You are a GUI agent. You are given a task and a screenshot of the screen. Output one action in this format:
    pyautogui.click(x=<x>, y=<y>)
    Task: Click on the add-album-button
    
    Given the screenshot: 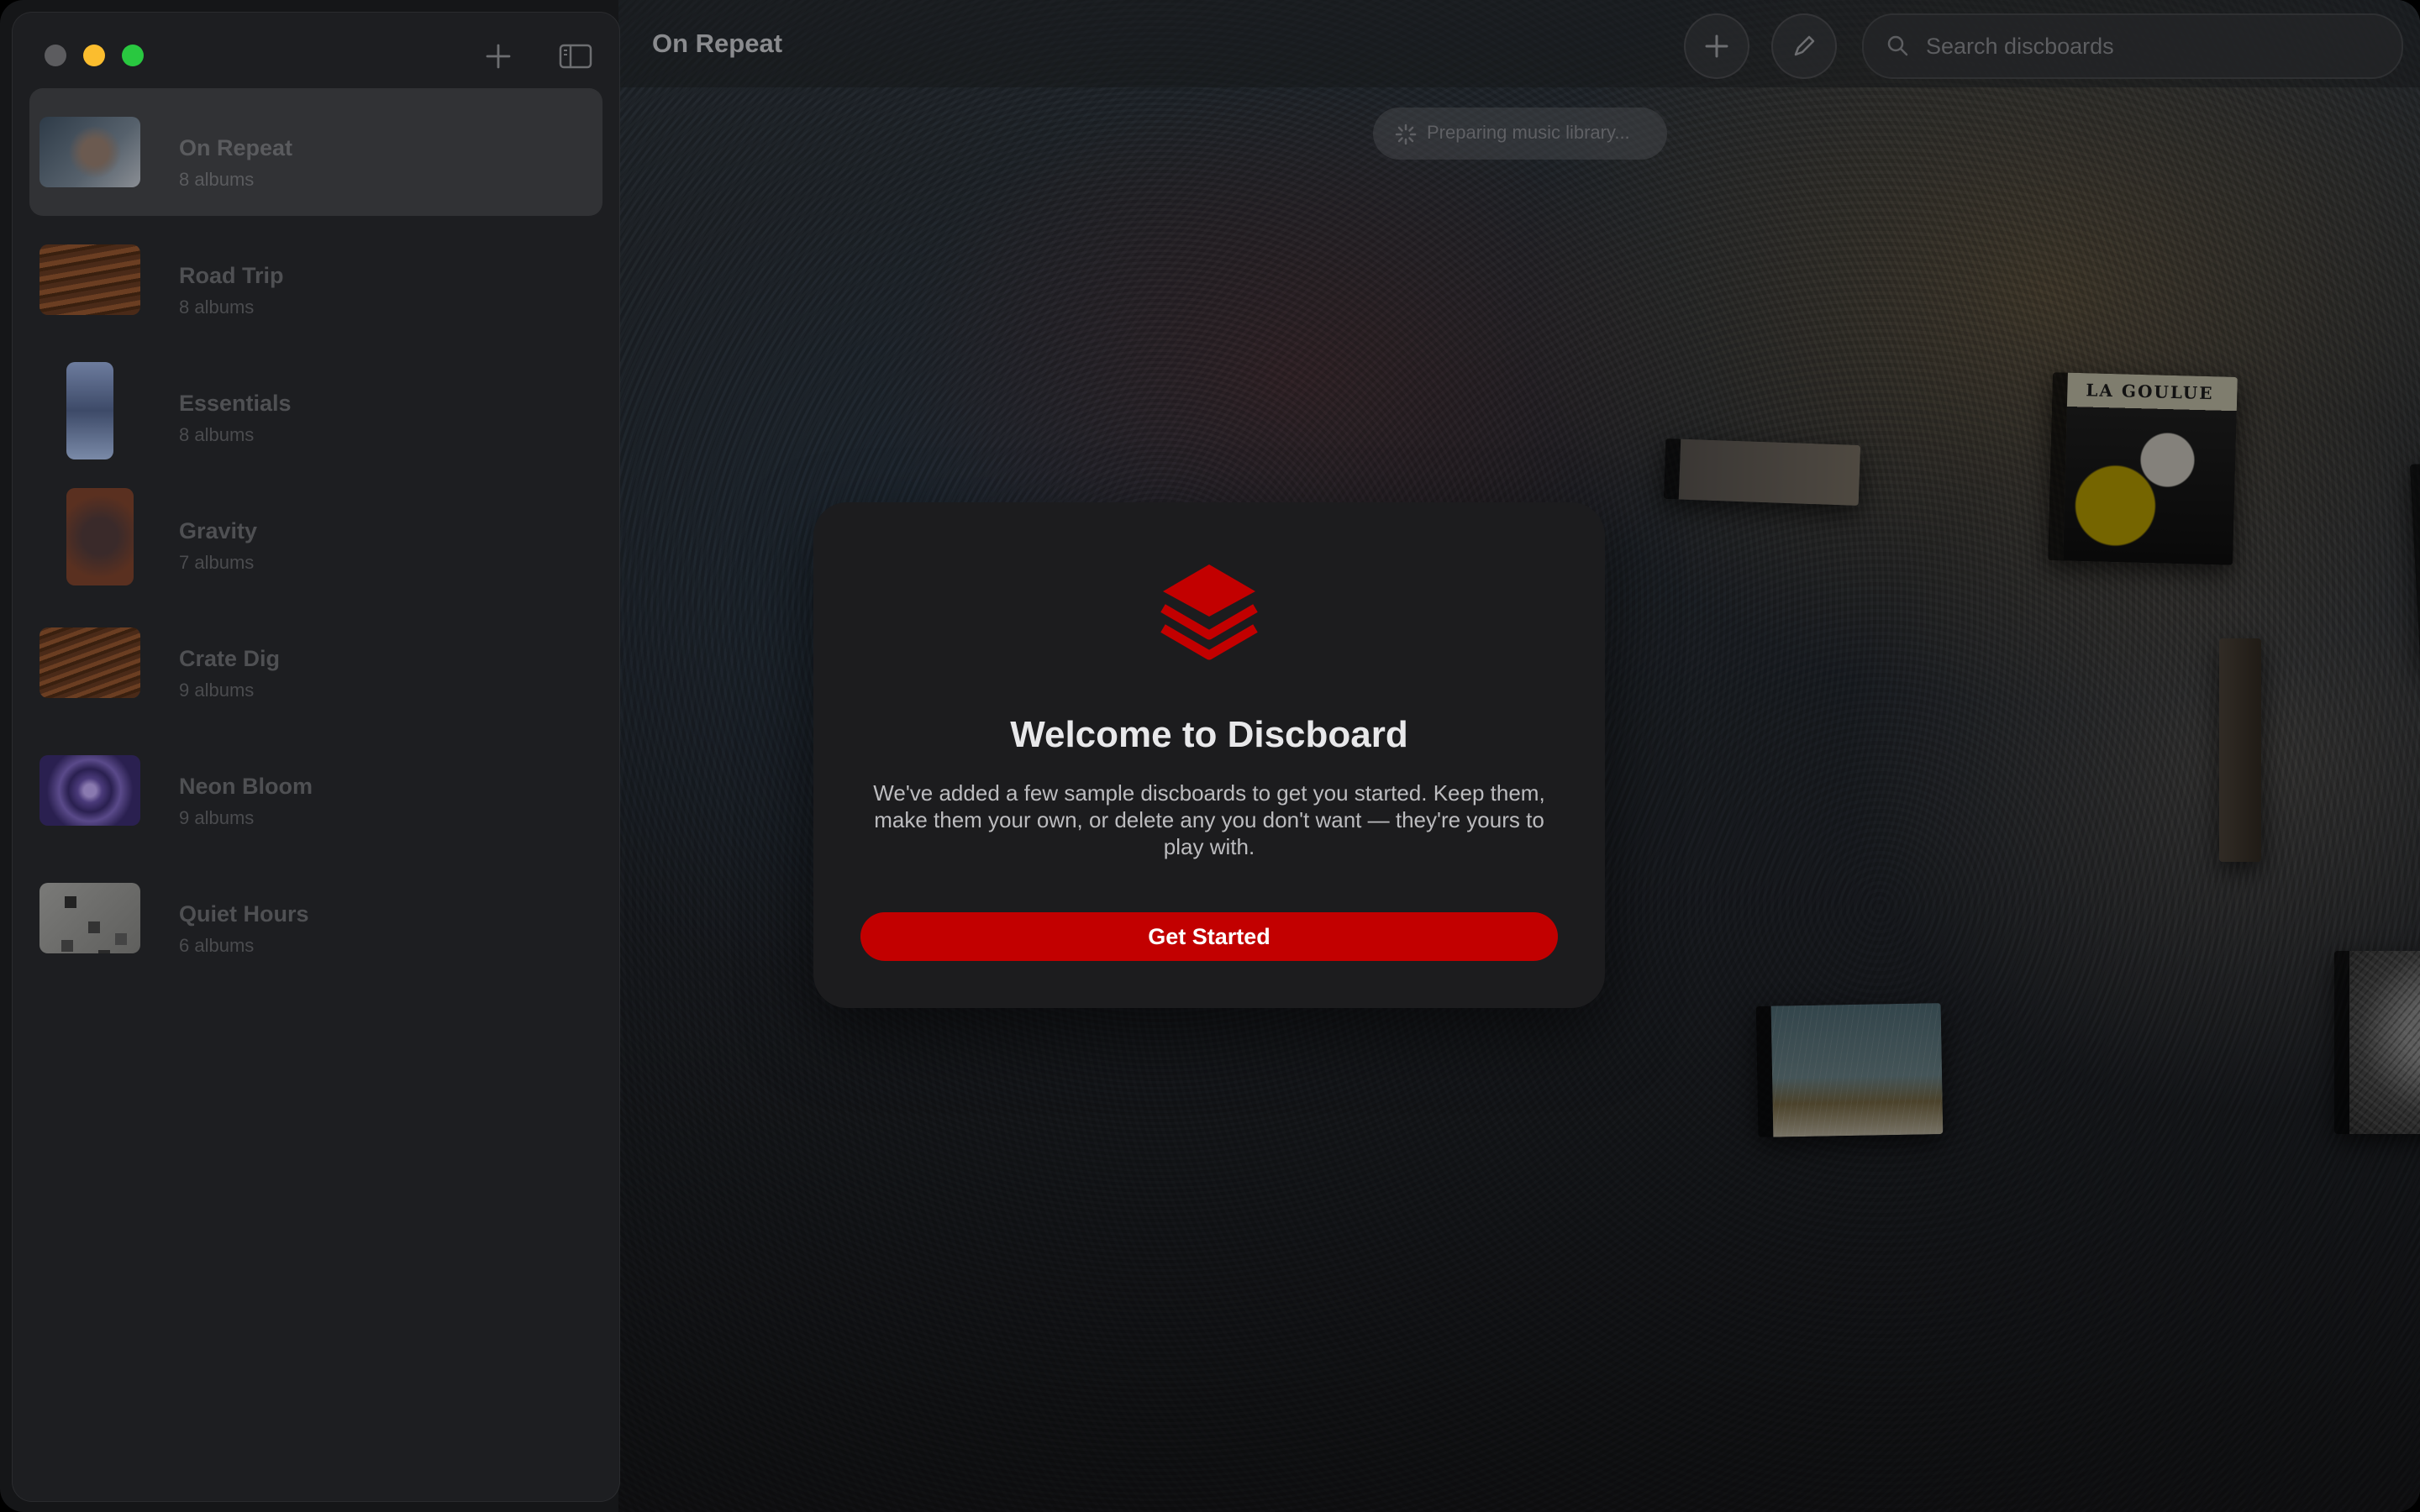 What is the action you would take?
    pyautogui.click(x=1716, y=46)
    